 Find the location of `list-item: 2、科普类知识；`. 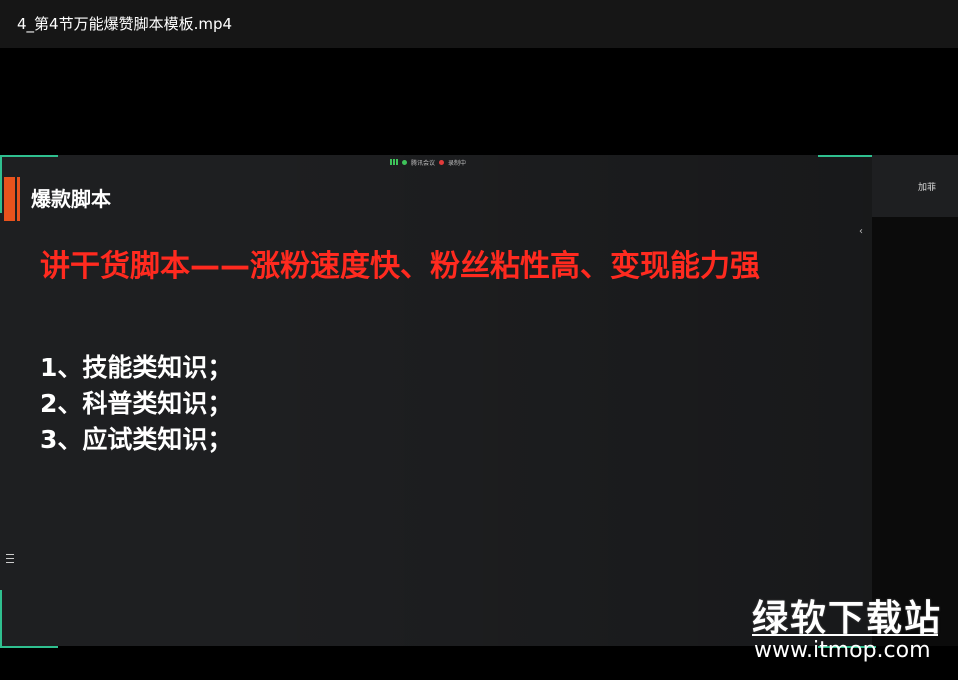

list-item: 2、科普类知识； is located at coordinates (136, 403).